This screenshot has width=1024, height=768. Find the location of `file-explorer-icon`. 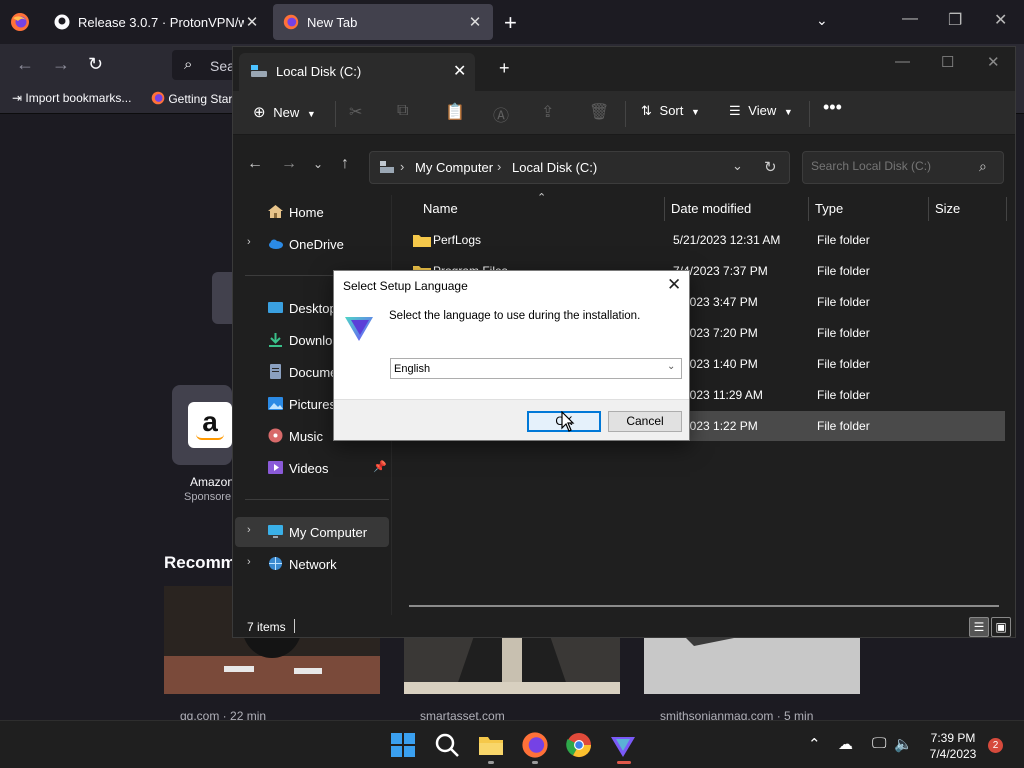

file-explorer-icon is located at coordinates (491, 745).